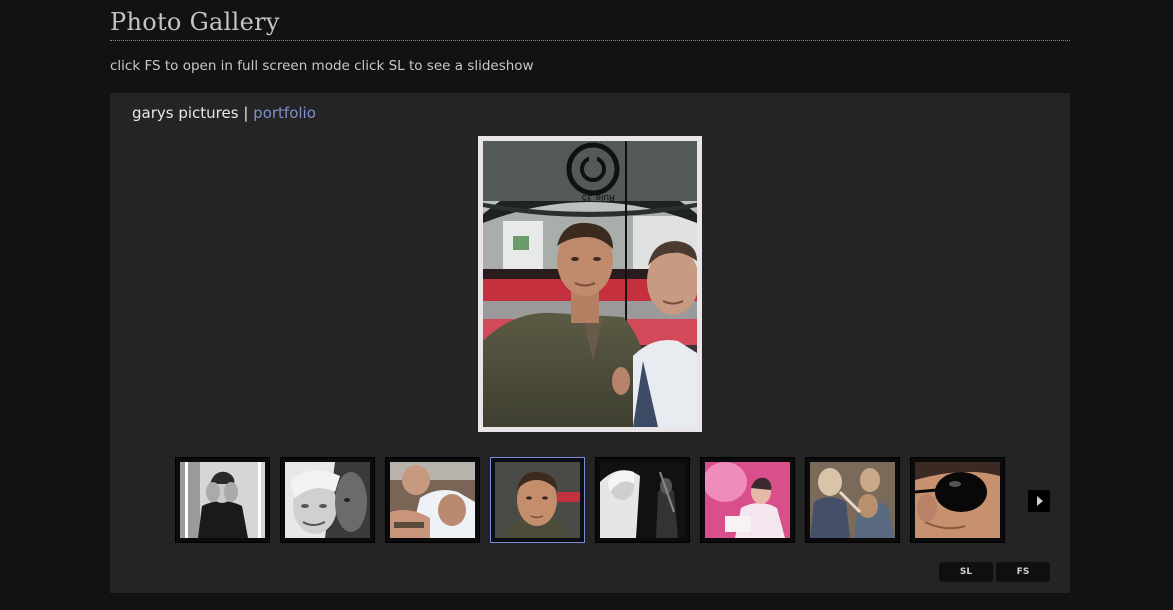  Describe the element at coordinates (966, 572) in the screenshot. I see `slideshow-button: SL` at that location.